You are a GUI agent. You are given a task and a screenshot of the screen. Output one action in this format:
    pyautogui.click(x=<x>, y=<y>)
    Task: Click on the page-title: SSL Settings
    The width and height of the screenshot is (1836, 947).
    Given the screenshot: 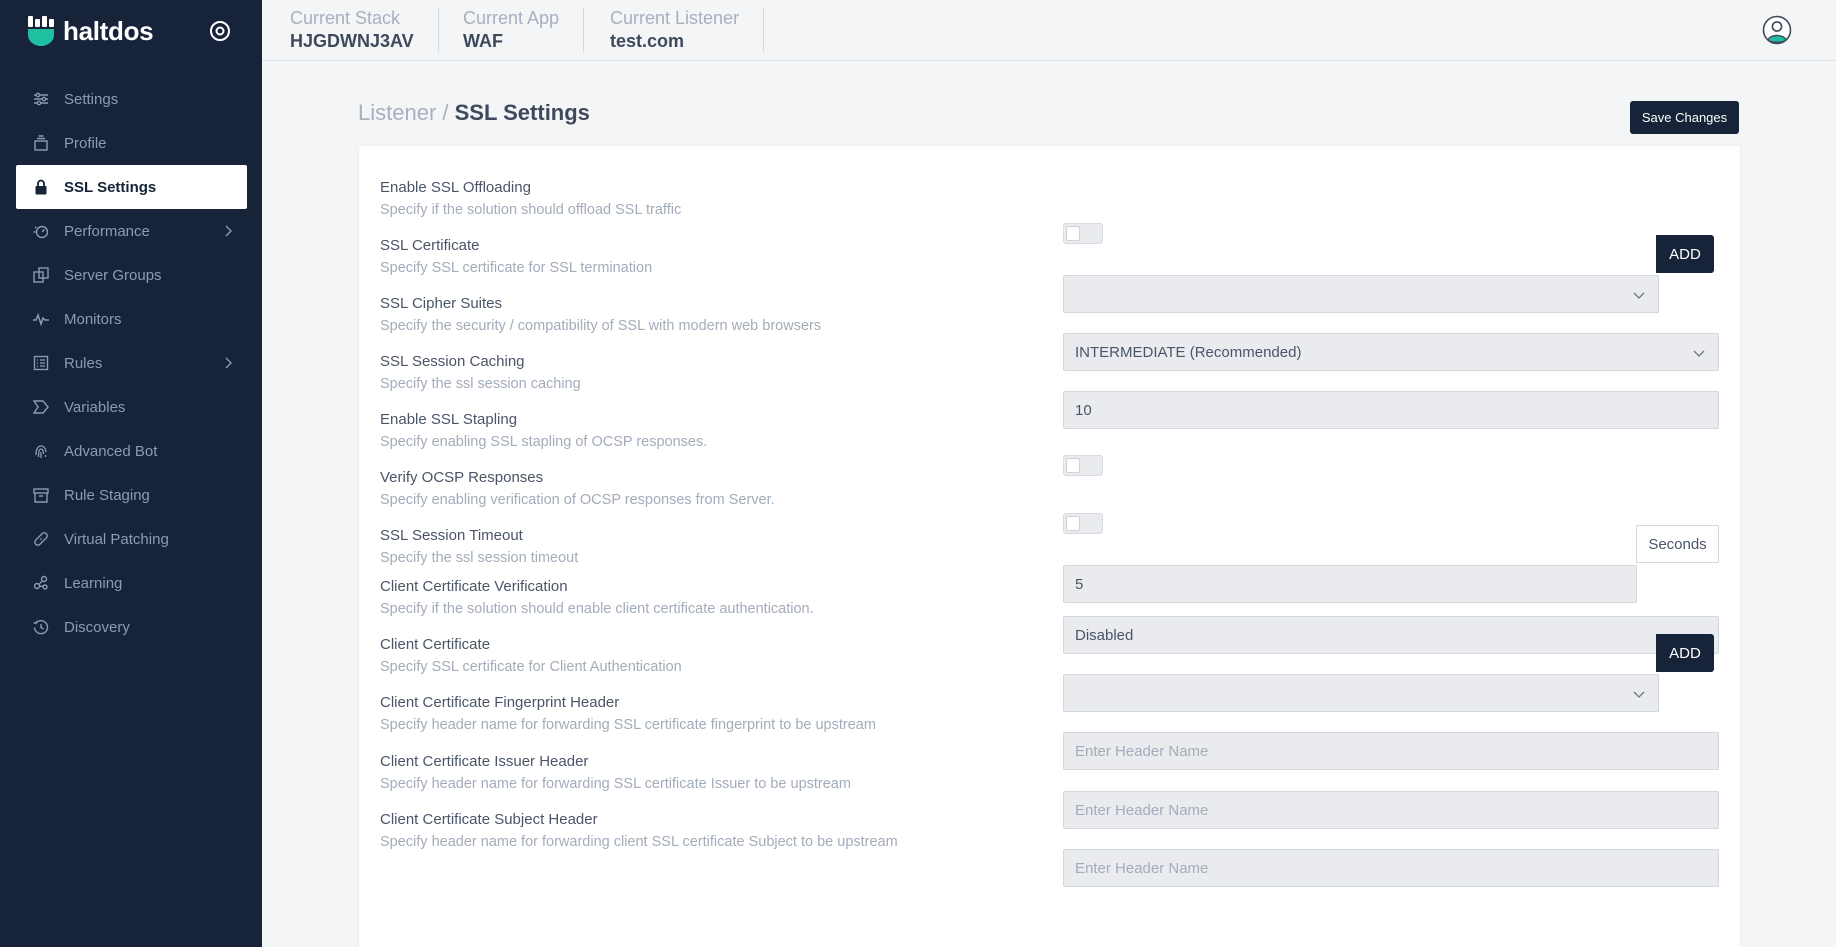 What is the action you would take?
    pyautogui.click(x=522, y=112)
    